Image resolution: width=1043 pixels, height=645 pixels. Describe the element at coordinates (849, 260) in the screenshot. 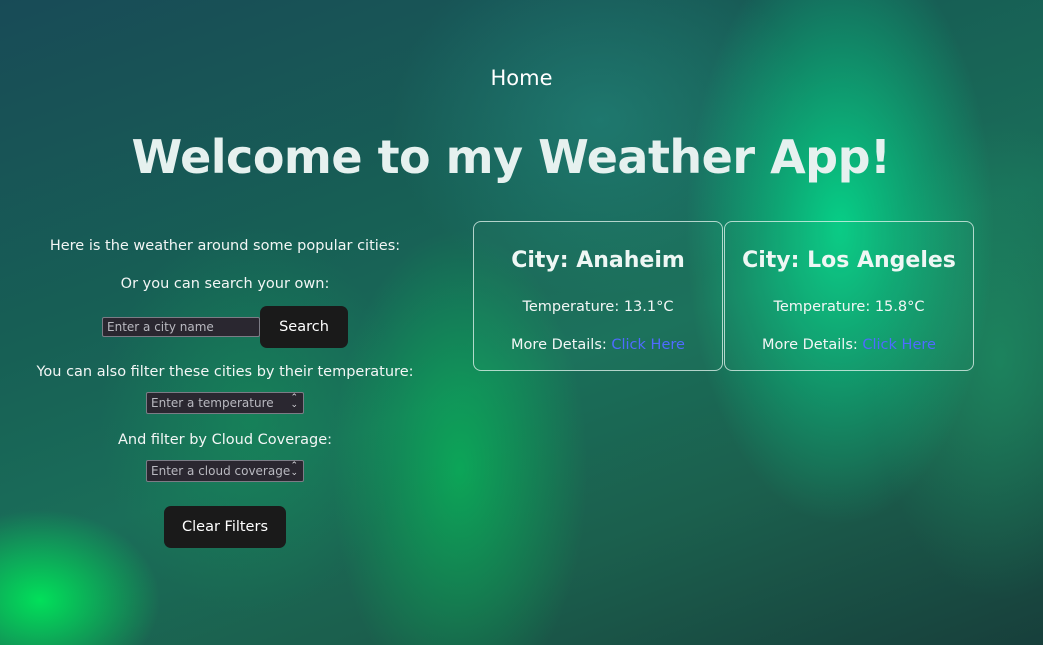

I see `city-heading: City: Los Angeles` at that location.